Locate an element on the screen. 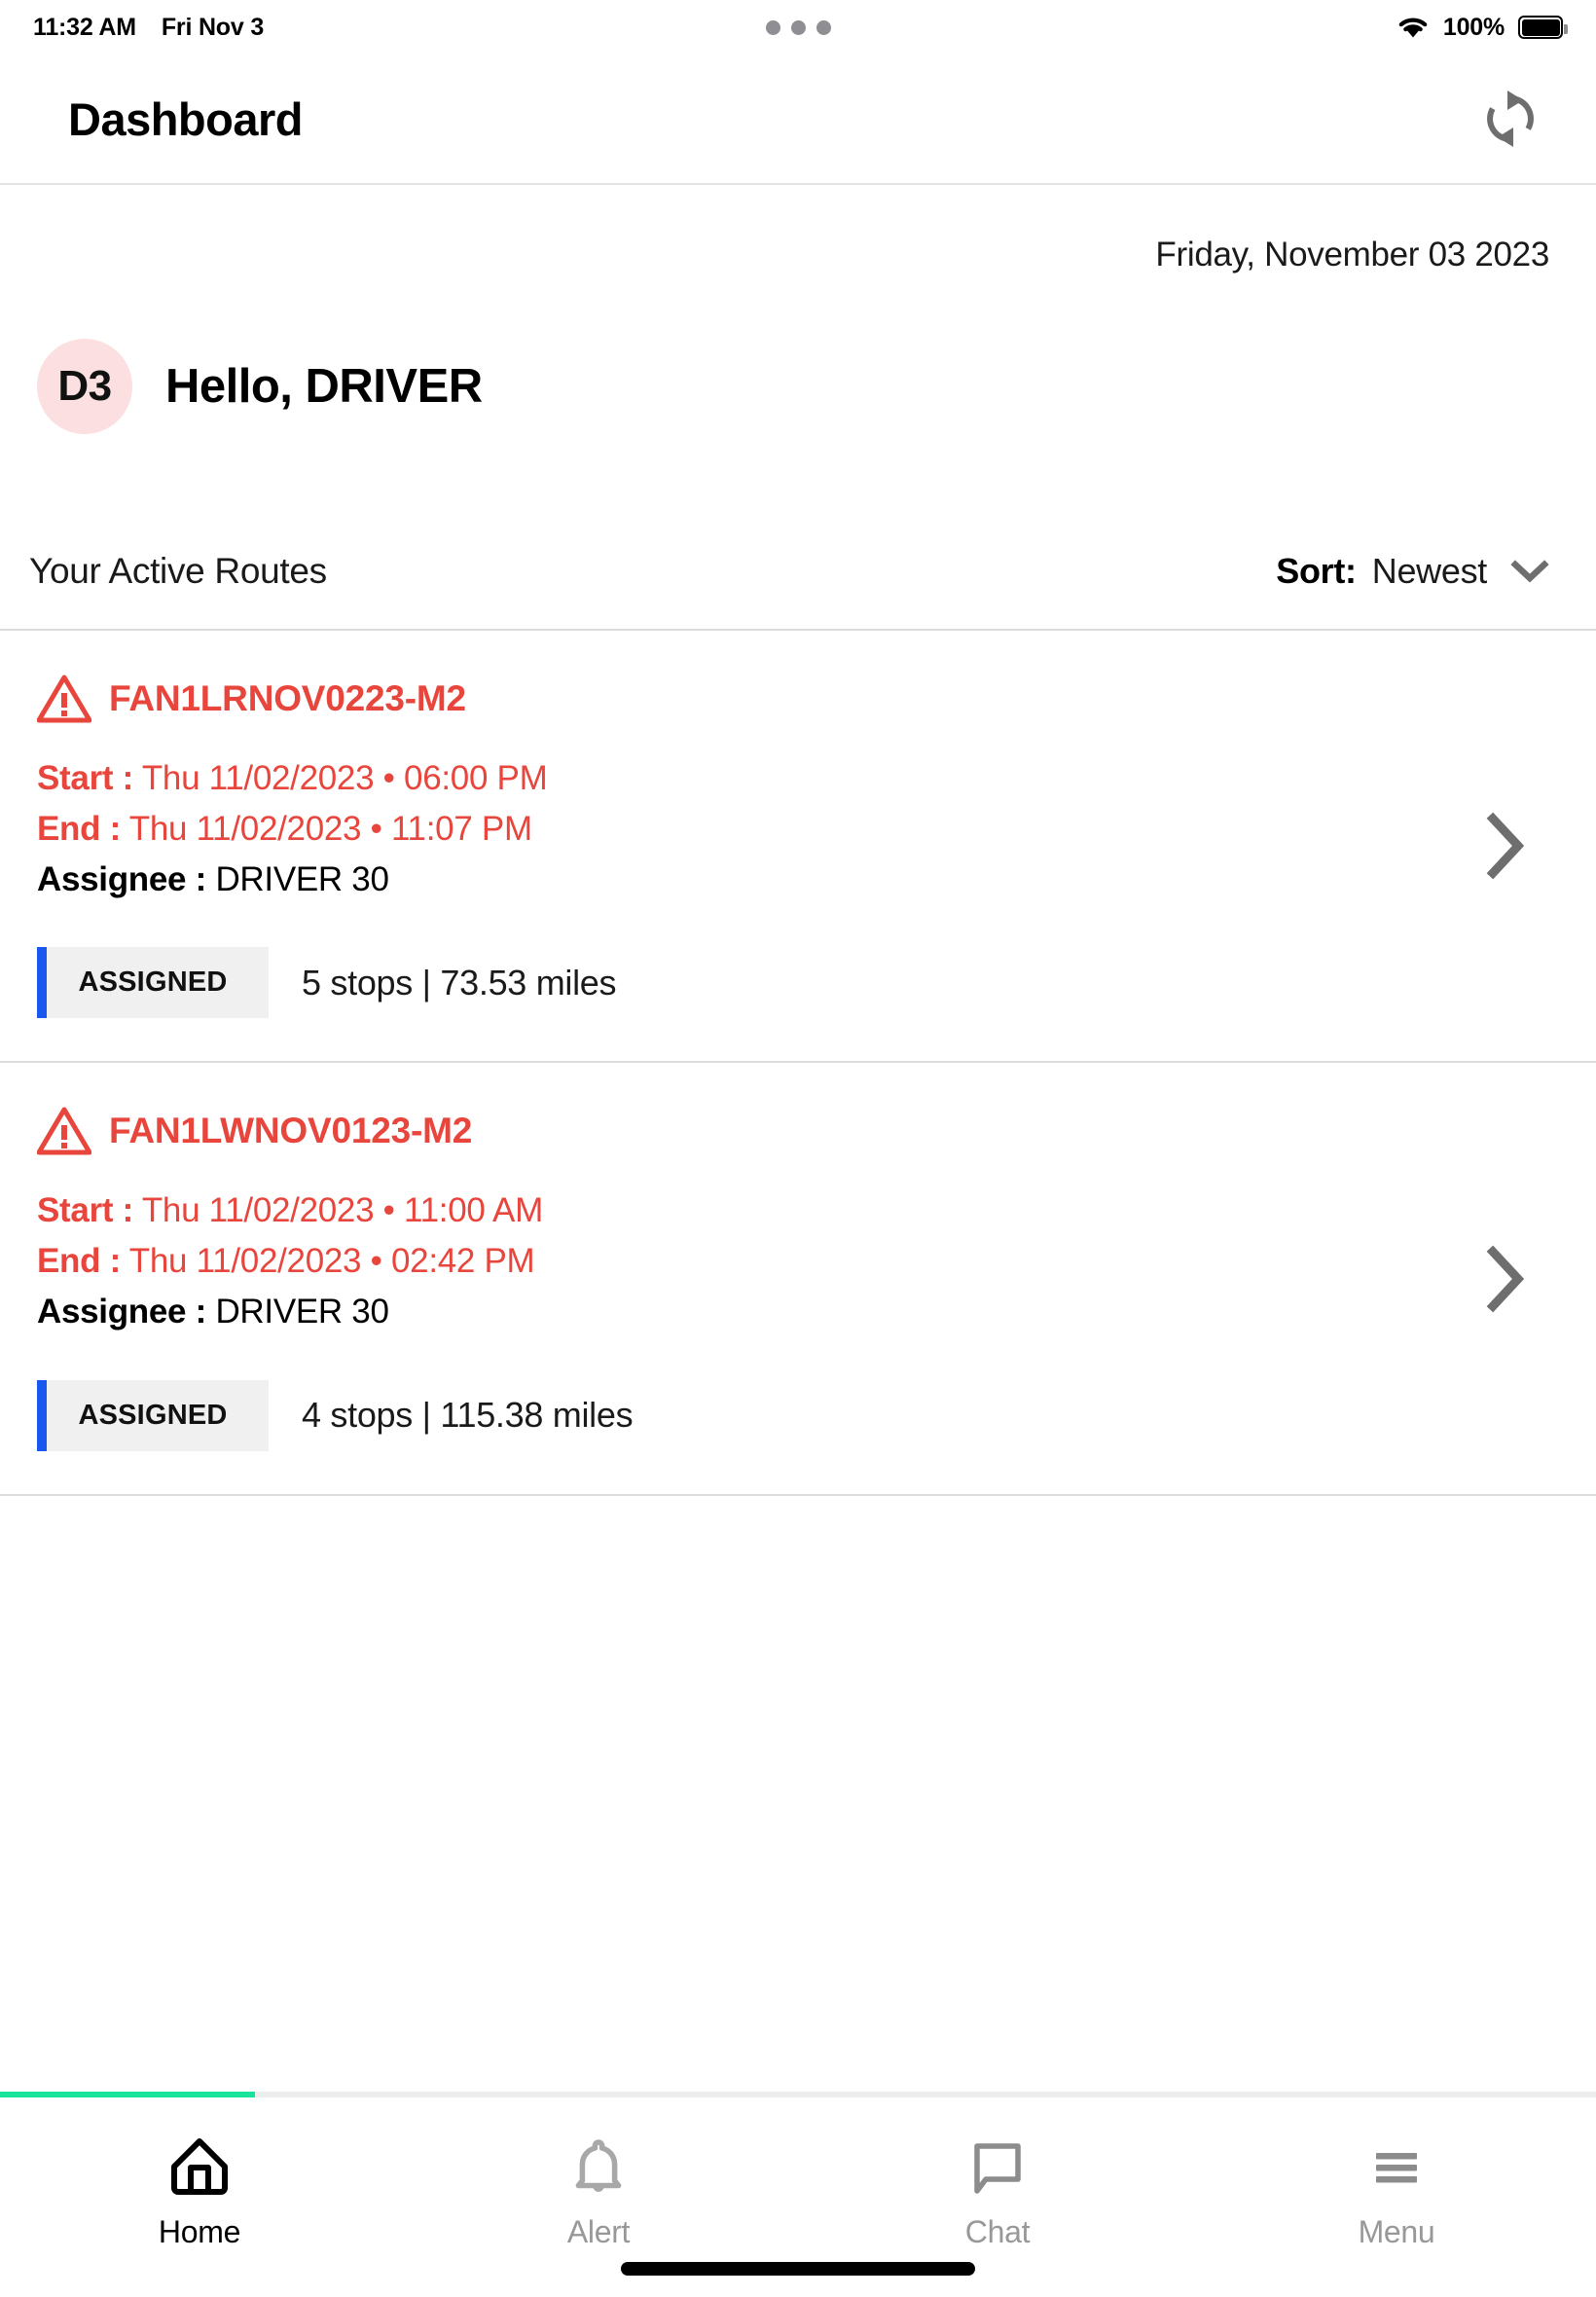 This screenshot has width=1596, height=2297. routes-list-header: Your Active Routes Sort: Newest is located at coordinates (798, 513).